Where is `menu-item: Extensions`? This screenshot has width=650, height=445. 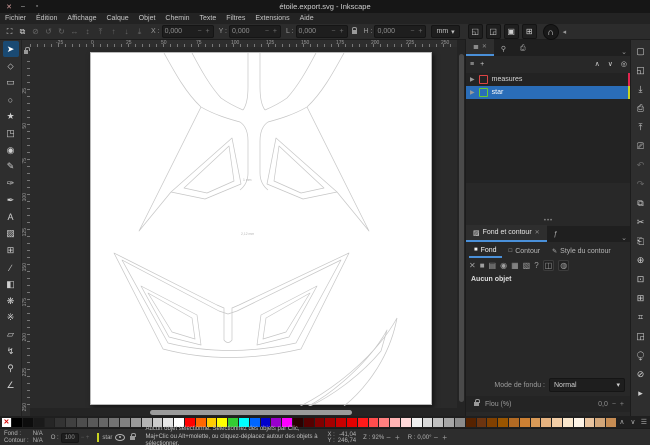 menu-item: Extensions is located at coordinates (272, 18).